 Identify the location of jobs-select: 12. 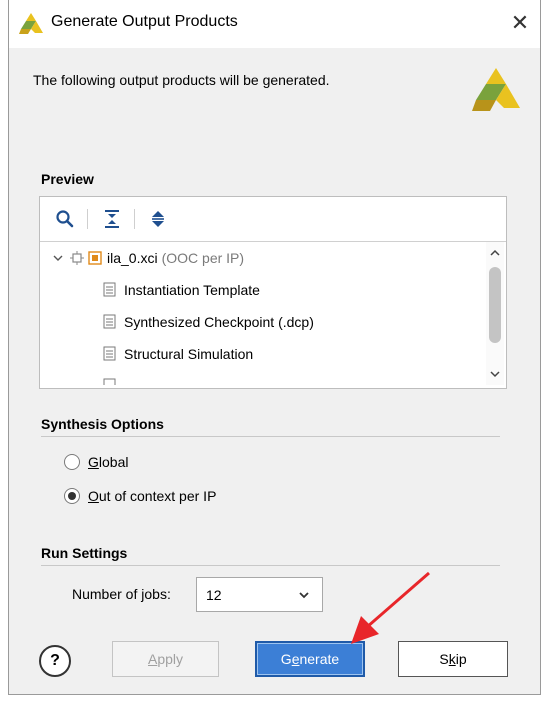
(259, 594).